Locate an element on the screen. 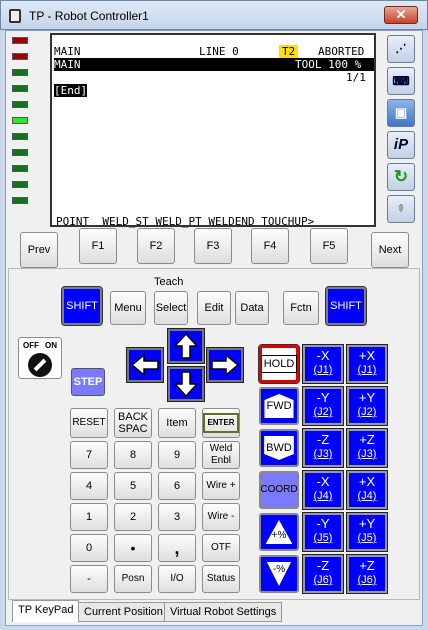  f2-button: F2 is located at coordinates (156, 246).